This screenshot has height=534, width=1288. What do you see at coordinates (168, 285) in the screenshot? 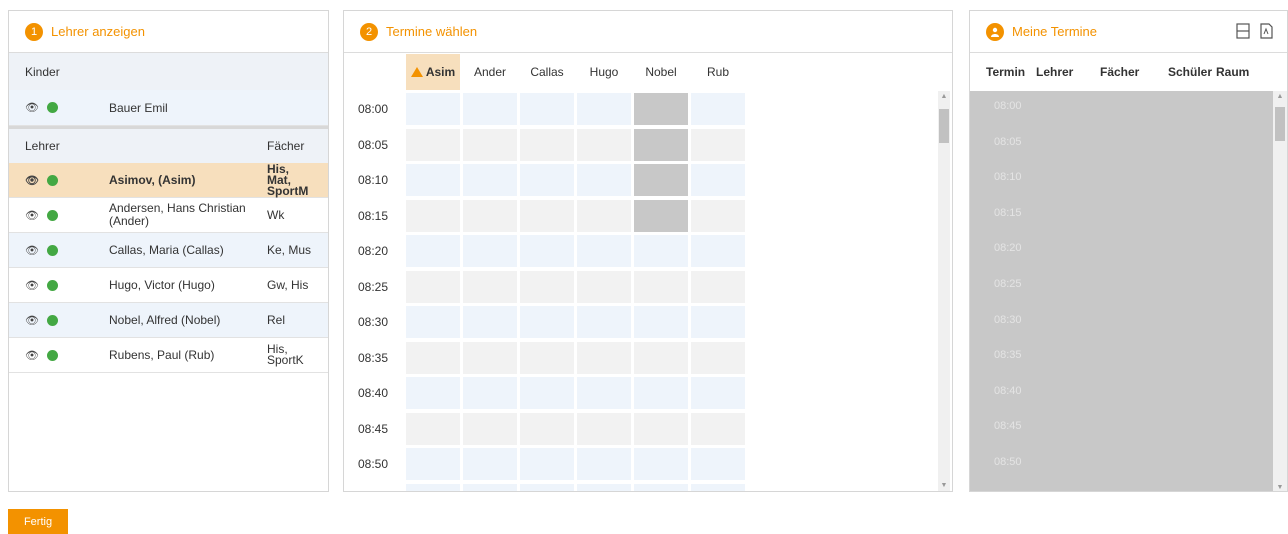
I see `teacher-row-hugo: 👁 Hugo, Victor (Hugo) Gw, His` at bounding box center [168, 285].